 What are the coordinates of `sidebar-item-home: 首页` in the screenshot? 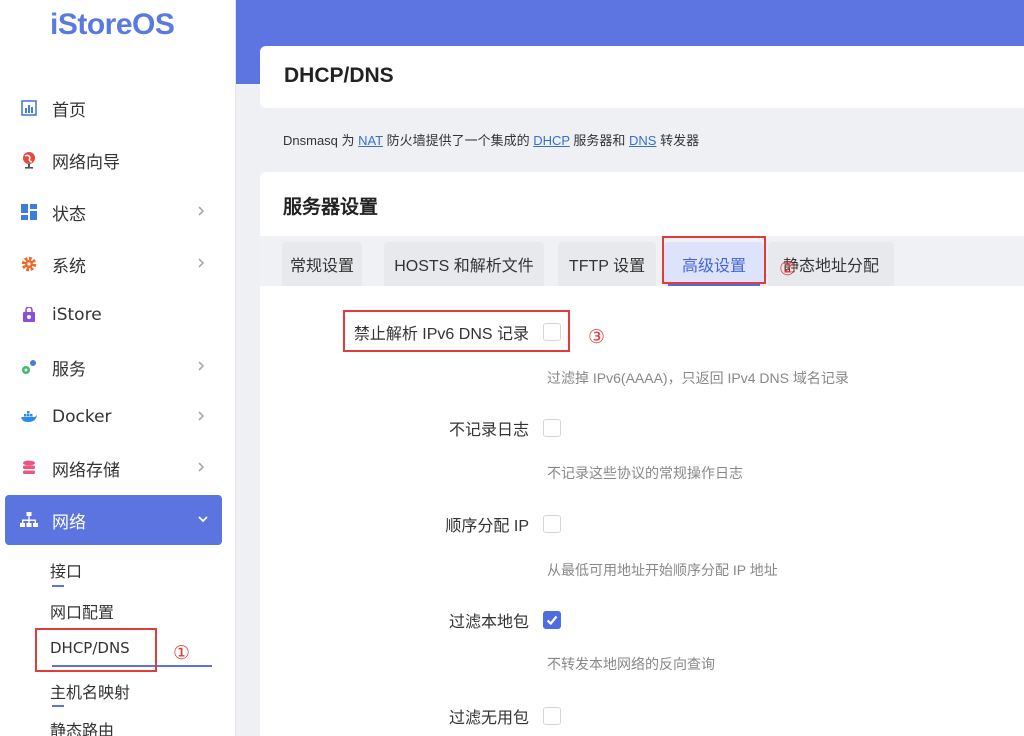 It's located at (118, 108).